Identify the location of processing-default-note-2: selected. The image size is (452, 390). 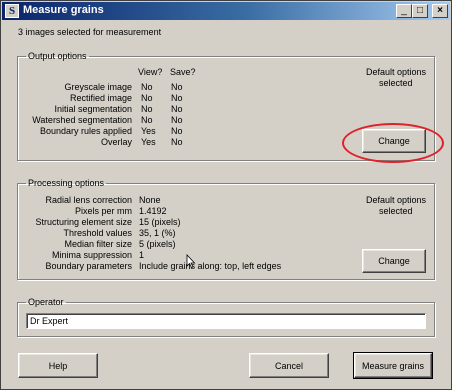
(396, 211).